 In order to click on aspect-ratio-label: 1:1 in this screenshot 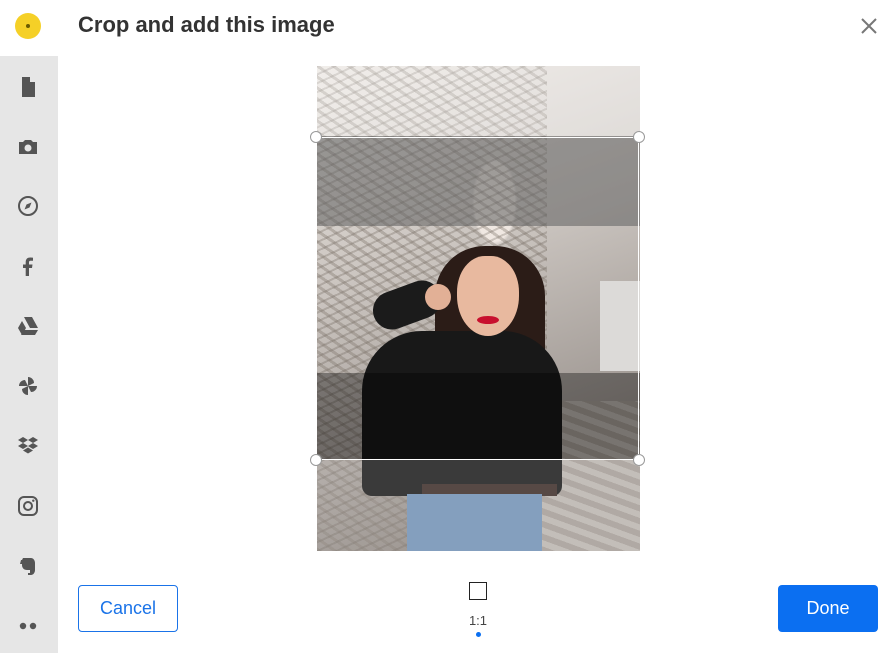, I will do `click(478, 620)`.